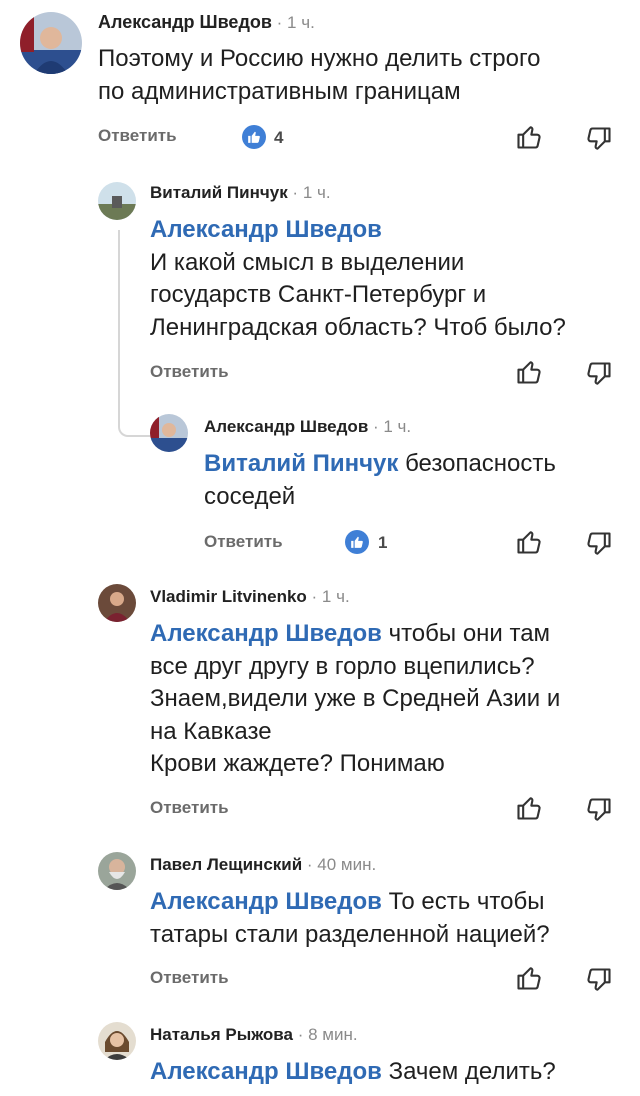 The height and width of the screenshot is (1096, 640). Describe the element at coordinates (211, 731) in the screenshot. I see `comment-line: на Кавказе` at that location.